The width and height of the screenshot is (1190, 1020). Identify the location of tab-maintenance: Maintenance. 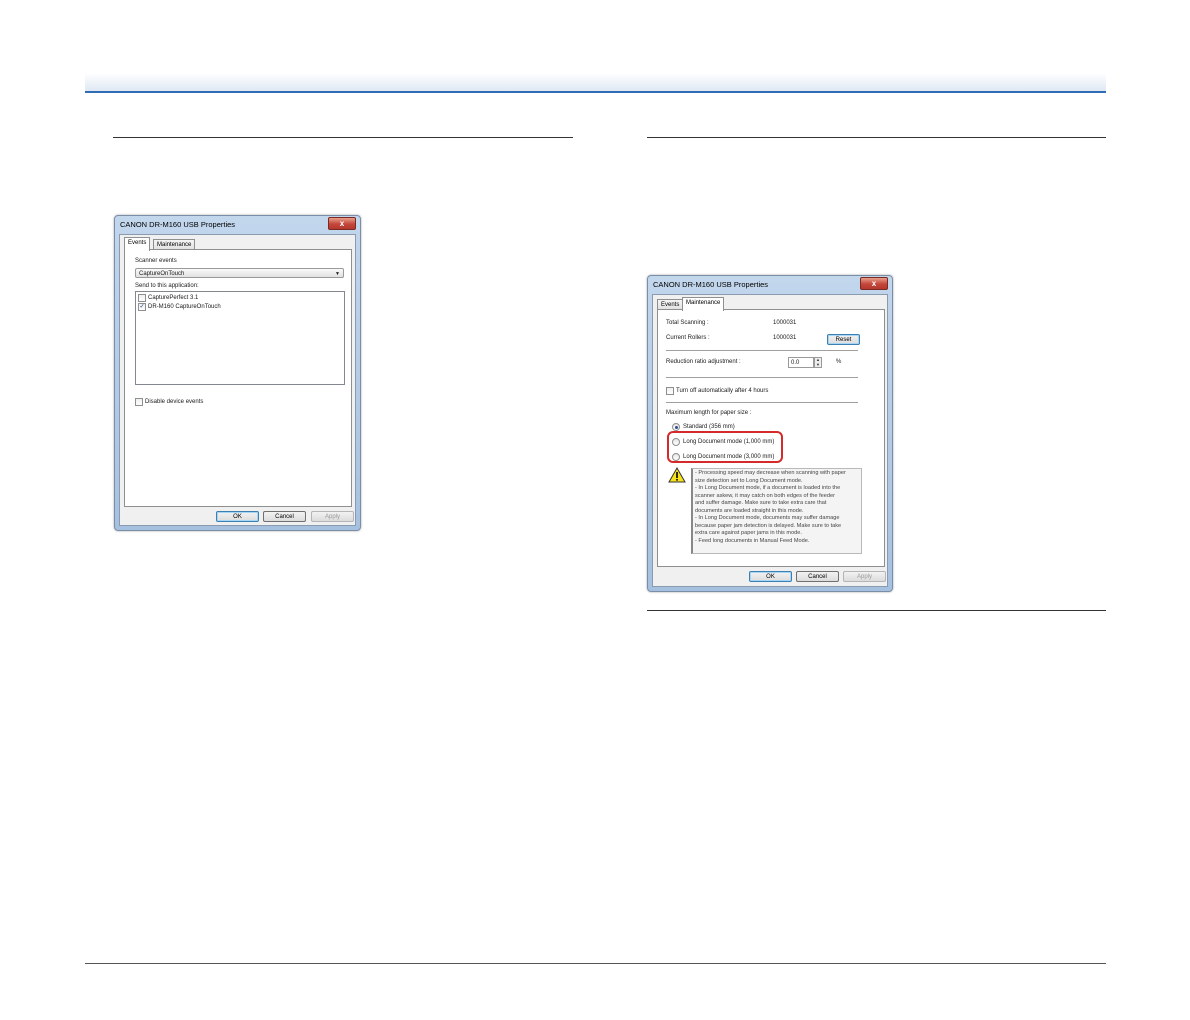
(703, 304).